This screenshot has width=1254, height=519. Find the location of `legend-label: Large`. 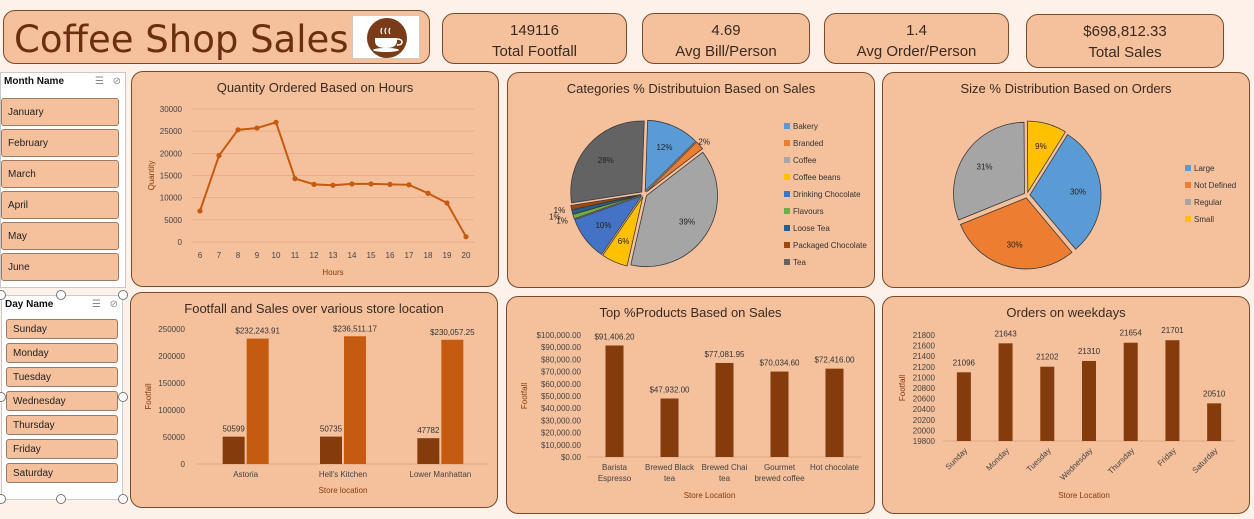

legend-label: Large is located at coordinates (1204, 168).